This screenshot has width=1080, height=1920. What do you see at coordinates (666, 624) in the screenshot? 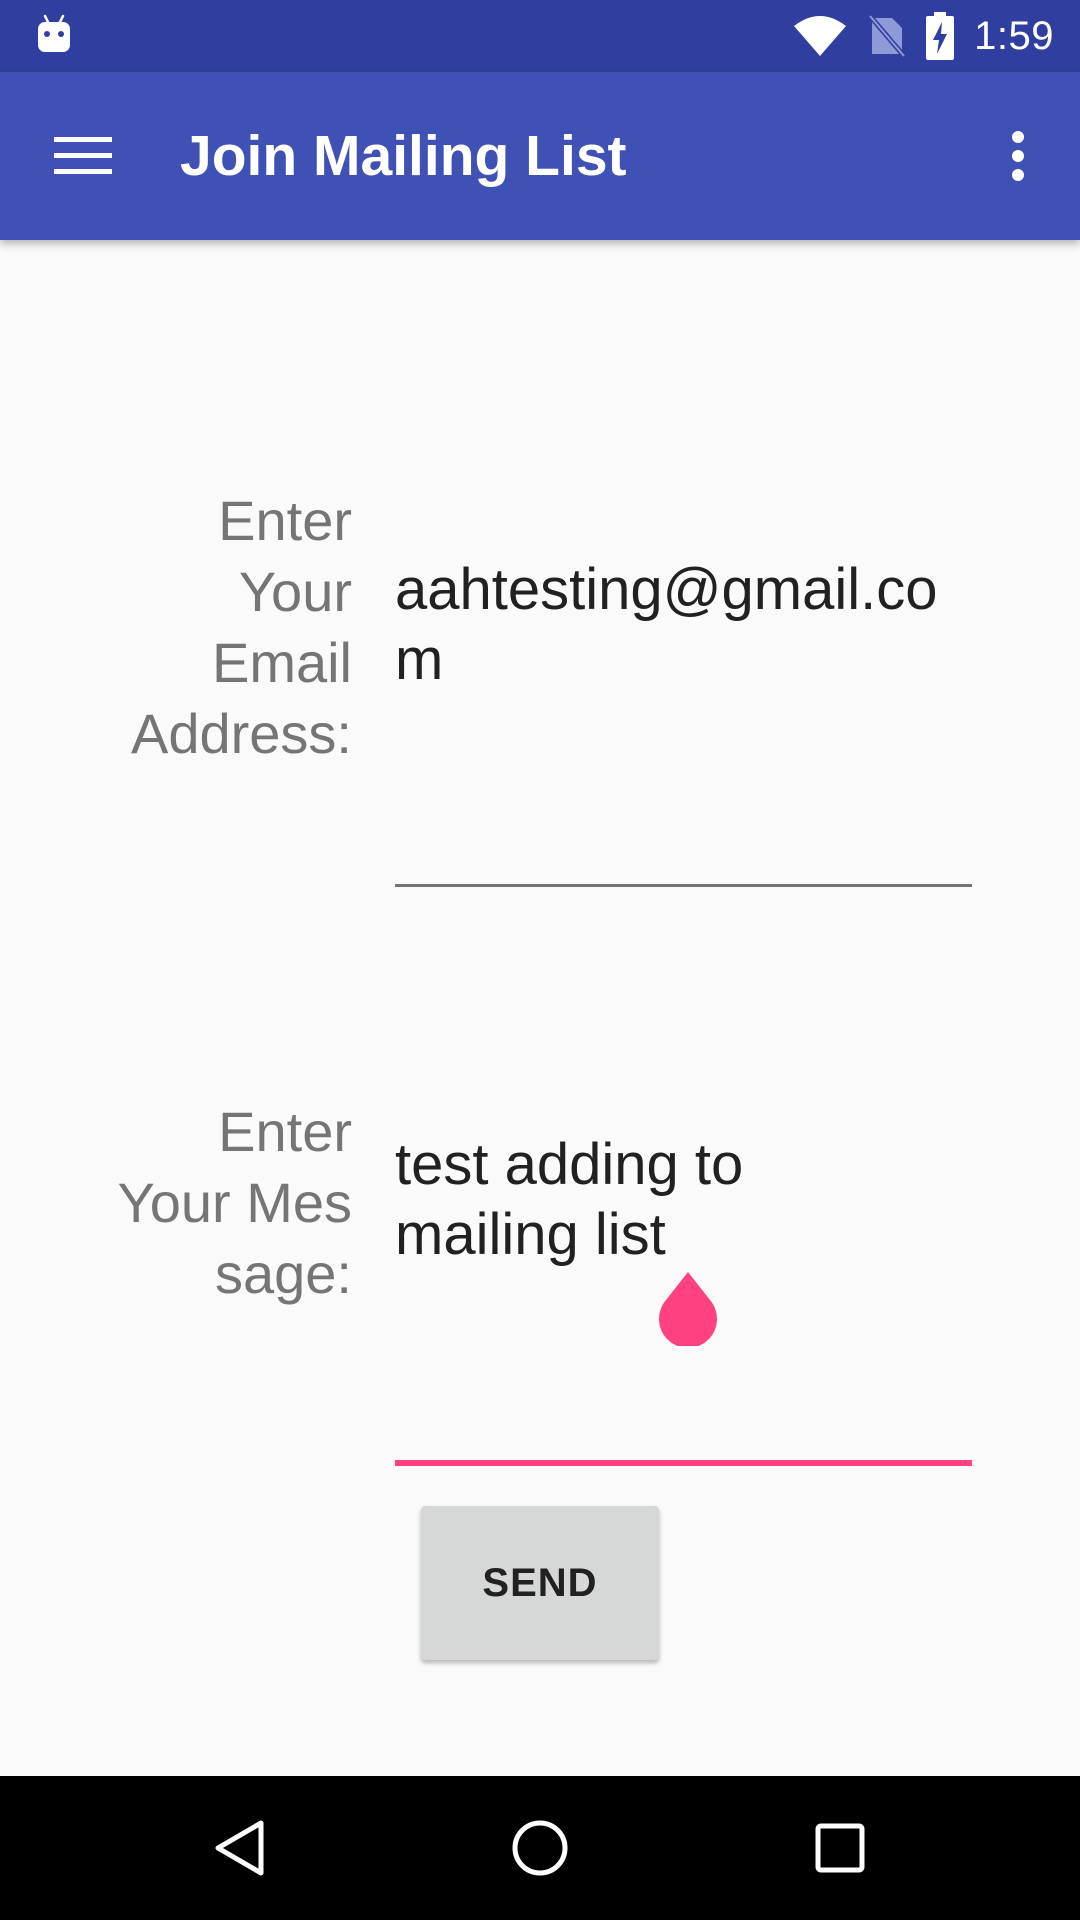
I see `email-field-value: aahtesting@gmail.com` at bounding box center [666, 624].